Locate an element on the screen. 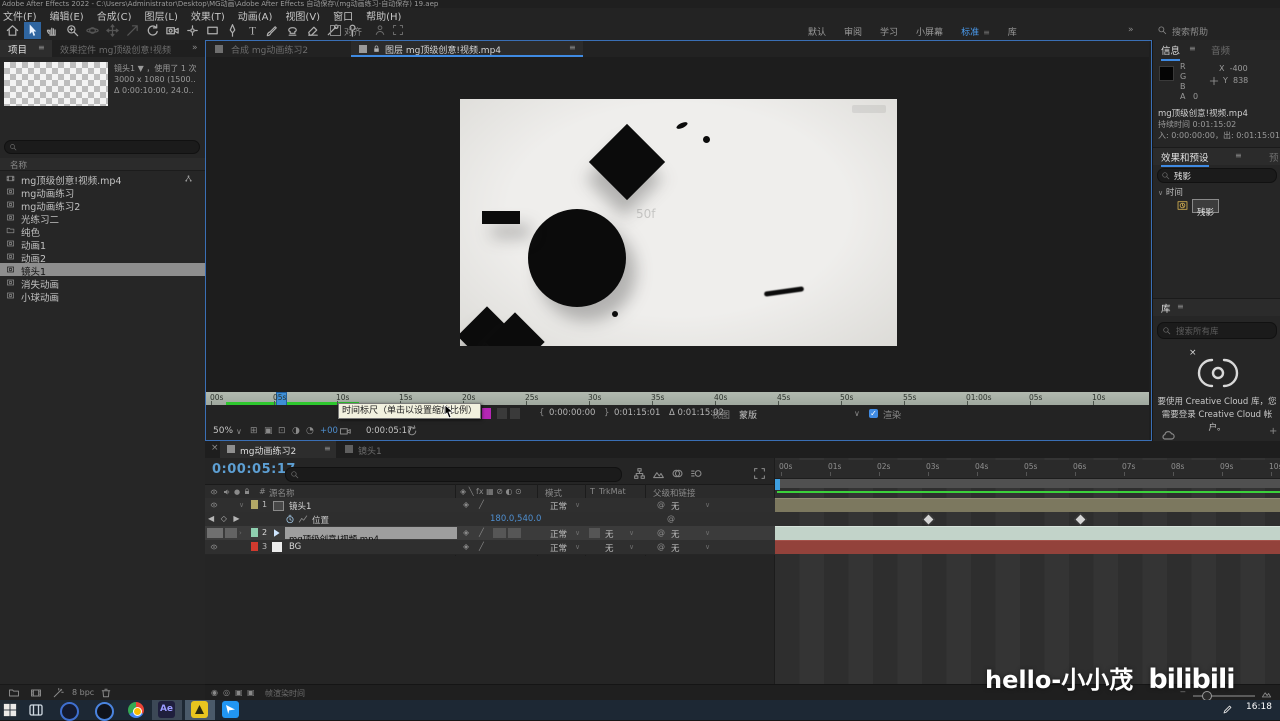  shy-toggle-icon: ◉ is located at coordinates (214, 692).